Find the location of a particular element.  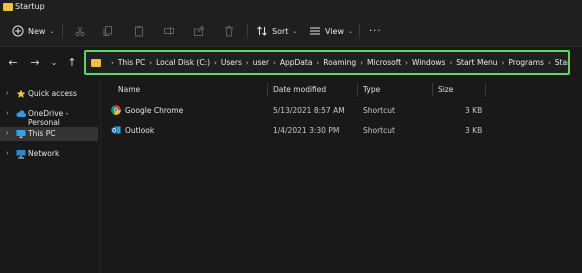

view-label: View is located at coordinates (334, 31).